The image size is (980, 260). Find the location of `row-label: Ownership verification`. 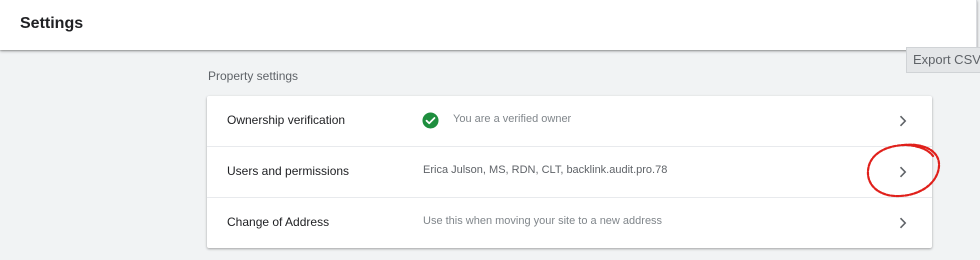

row-label: Ownership verification is located at coordinates (286, 120).